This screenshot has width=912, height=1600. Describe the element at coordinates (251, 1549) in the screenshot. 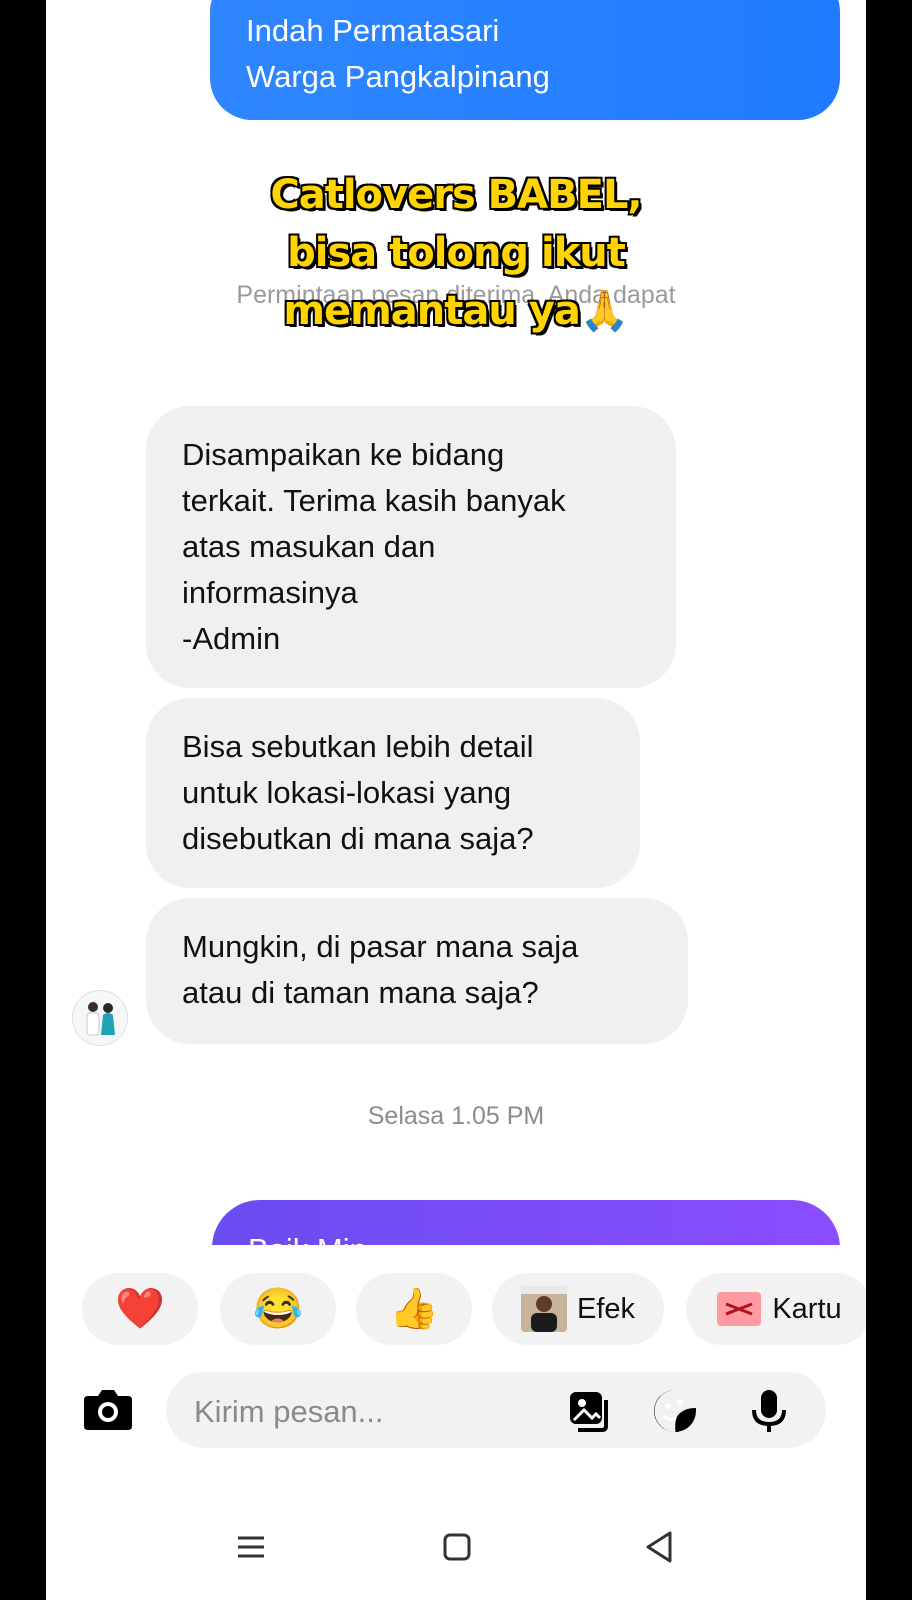

I see `menu-icon` at that location.